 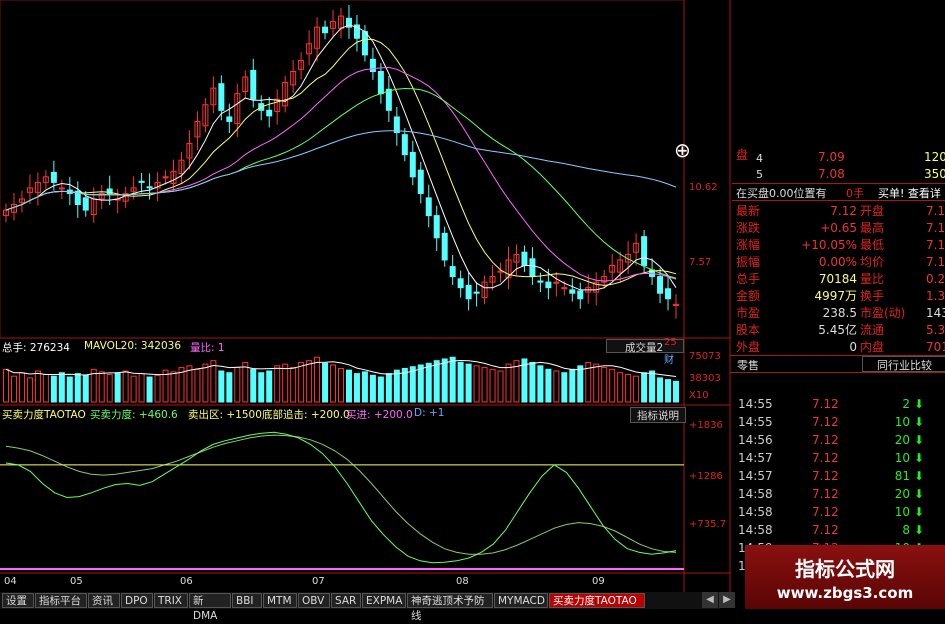 I want to click on quote-value: 7.12, so click(x=843, y=211).